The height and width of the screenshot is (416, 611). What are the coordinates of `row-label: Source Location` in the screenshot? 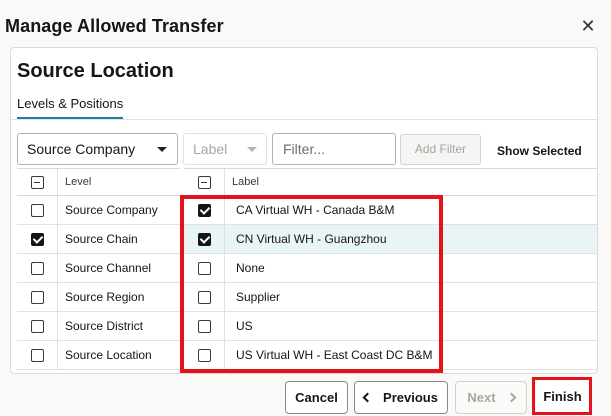 It's located at (108, 355).